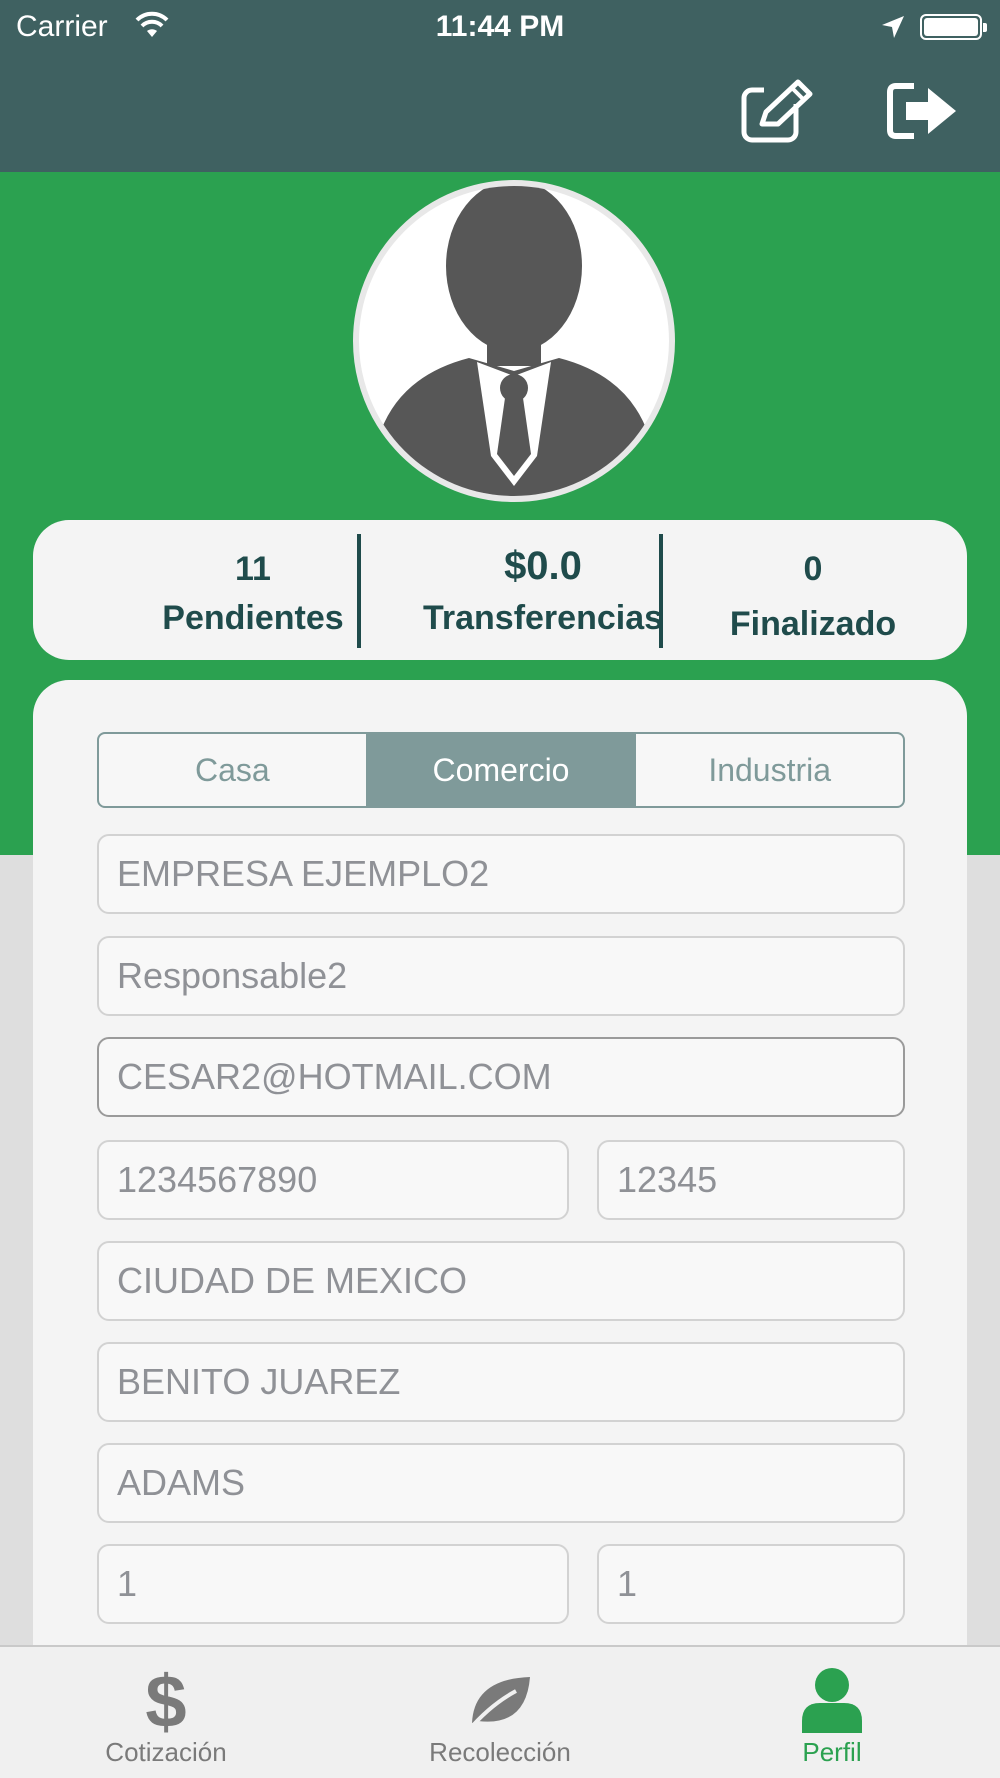 This screenshot has height=1778, width=1000. I want to click on property-type-segmented-control: Casa Comercio Industria, so click(501, 770).